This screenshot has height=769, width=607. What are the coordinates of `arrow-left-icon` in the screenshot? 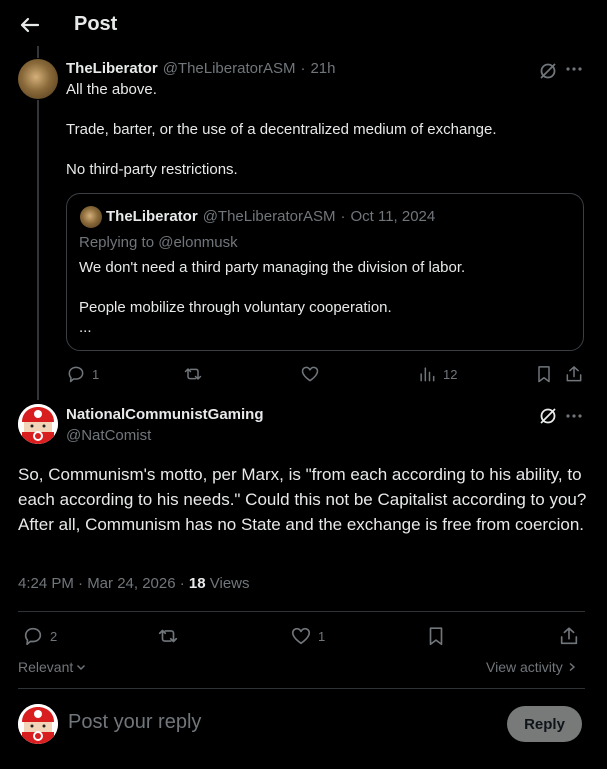 It's located at (30, 25).